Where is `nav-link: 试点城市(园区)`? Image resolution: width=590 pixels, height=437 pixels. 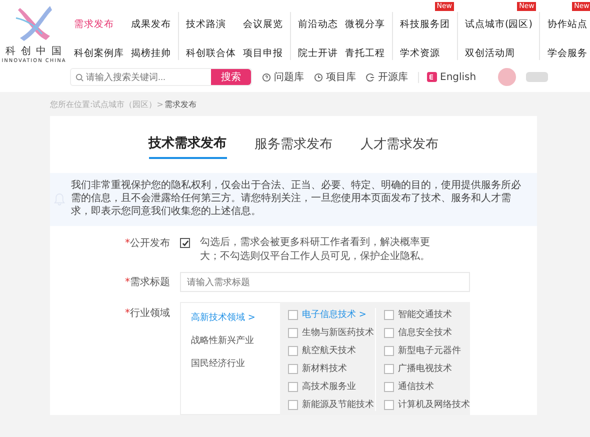 nav-link: 试点城市(园区) is located at coordinates (498, 24).